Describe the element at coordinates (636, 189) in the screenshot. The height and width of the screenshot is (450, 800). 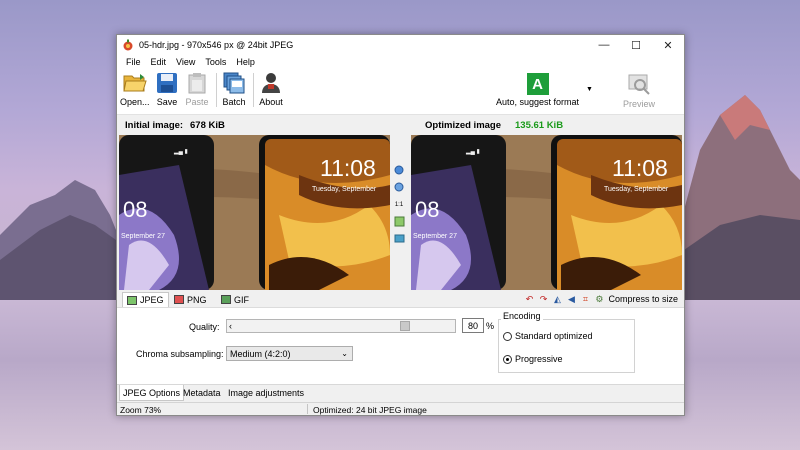
I see `right-date: Tuesday, September` at that location.